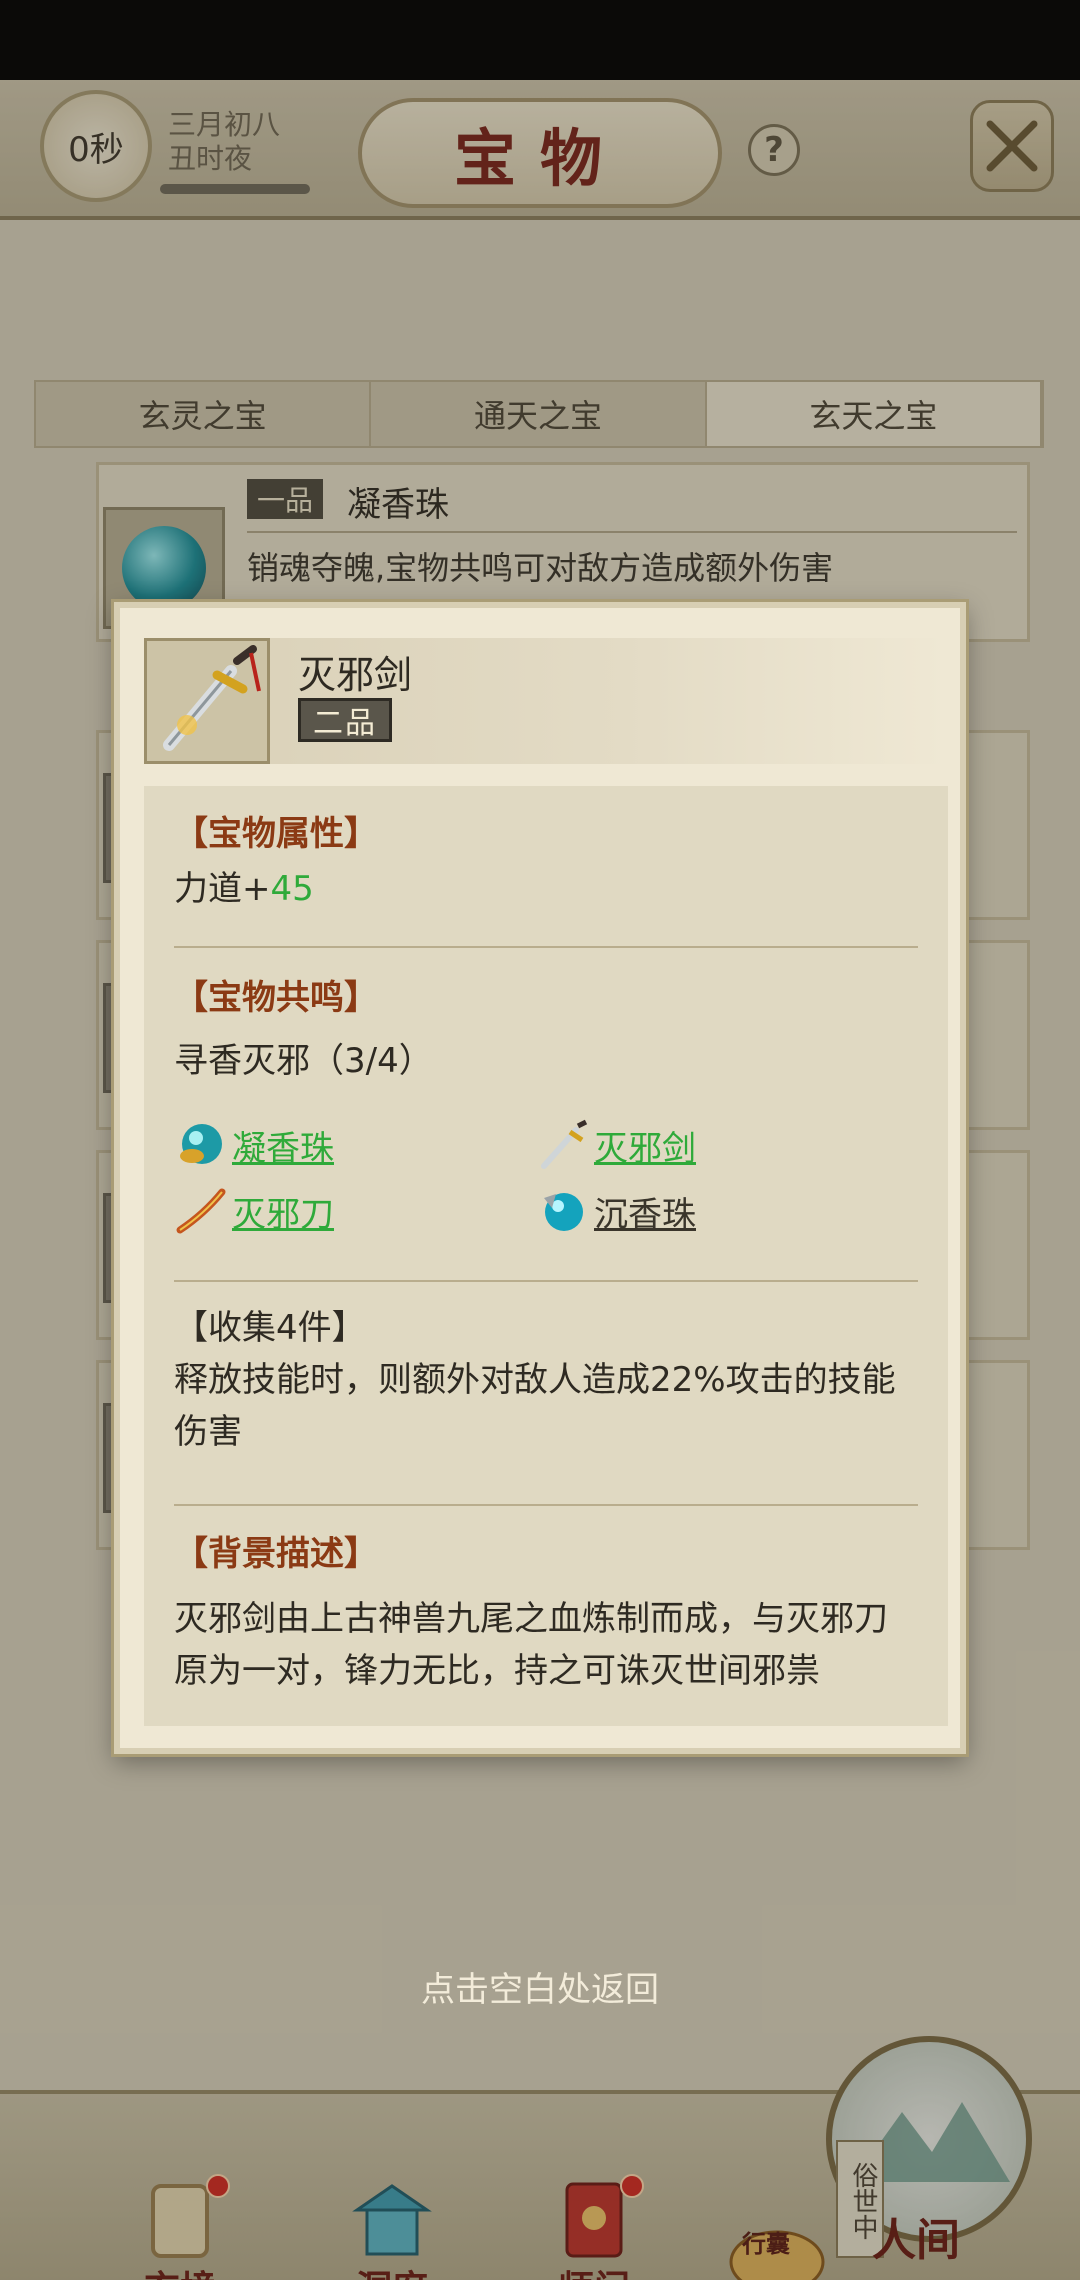 This screenshot has height=2280, width=1080. I want to click on resonance-item: 沉香珠, so click(616, 1211).